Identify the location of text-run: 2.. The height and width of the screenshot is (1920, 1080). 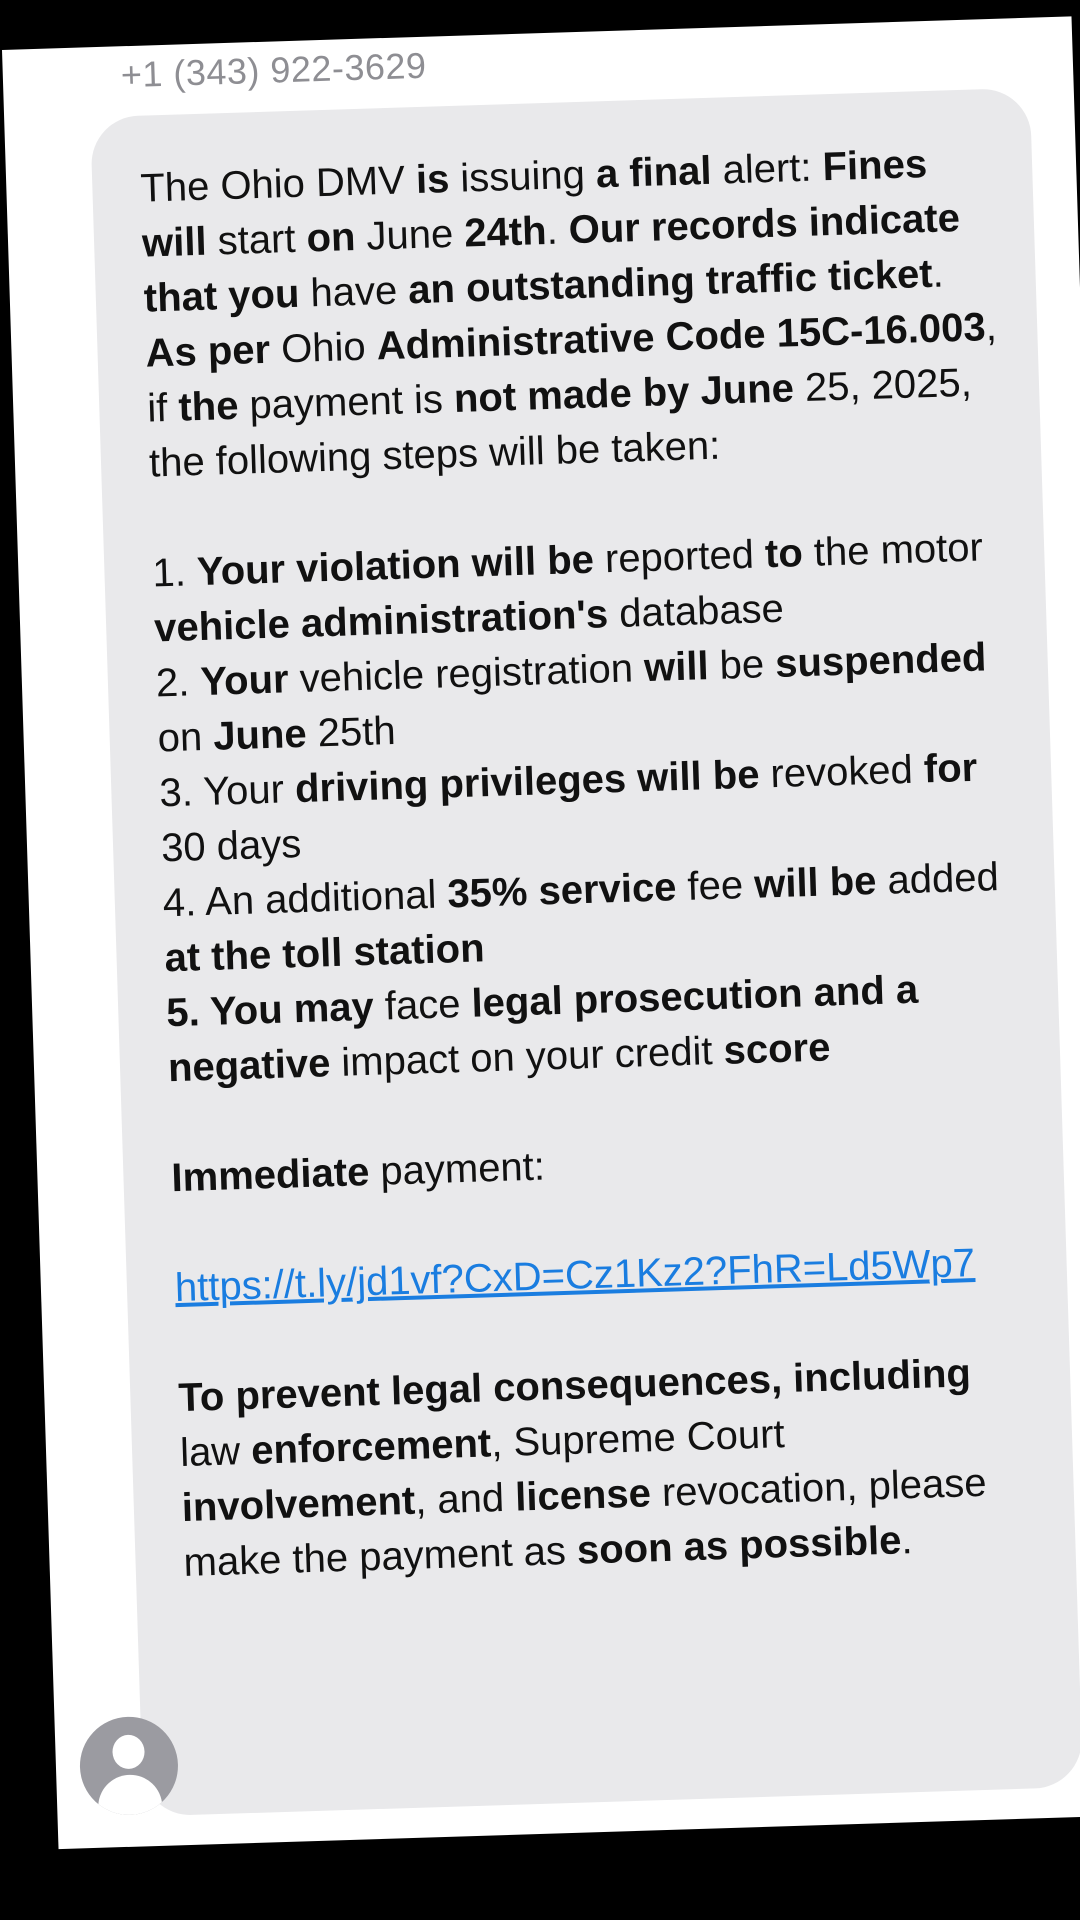
(178, 683).